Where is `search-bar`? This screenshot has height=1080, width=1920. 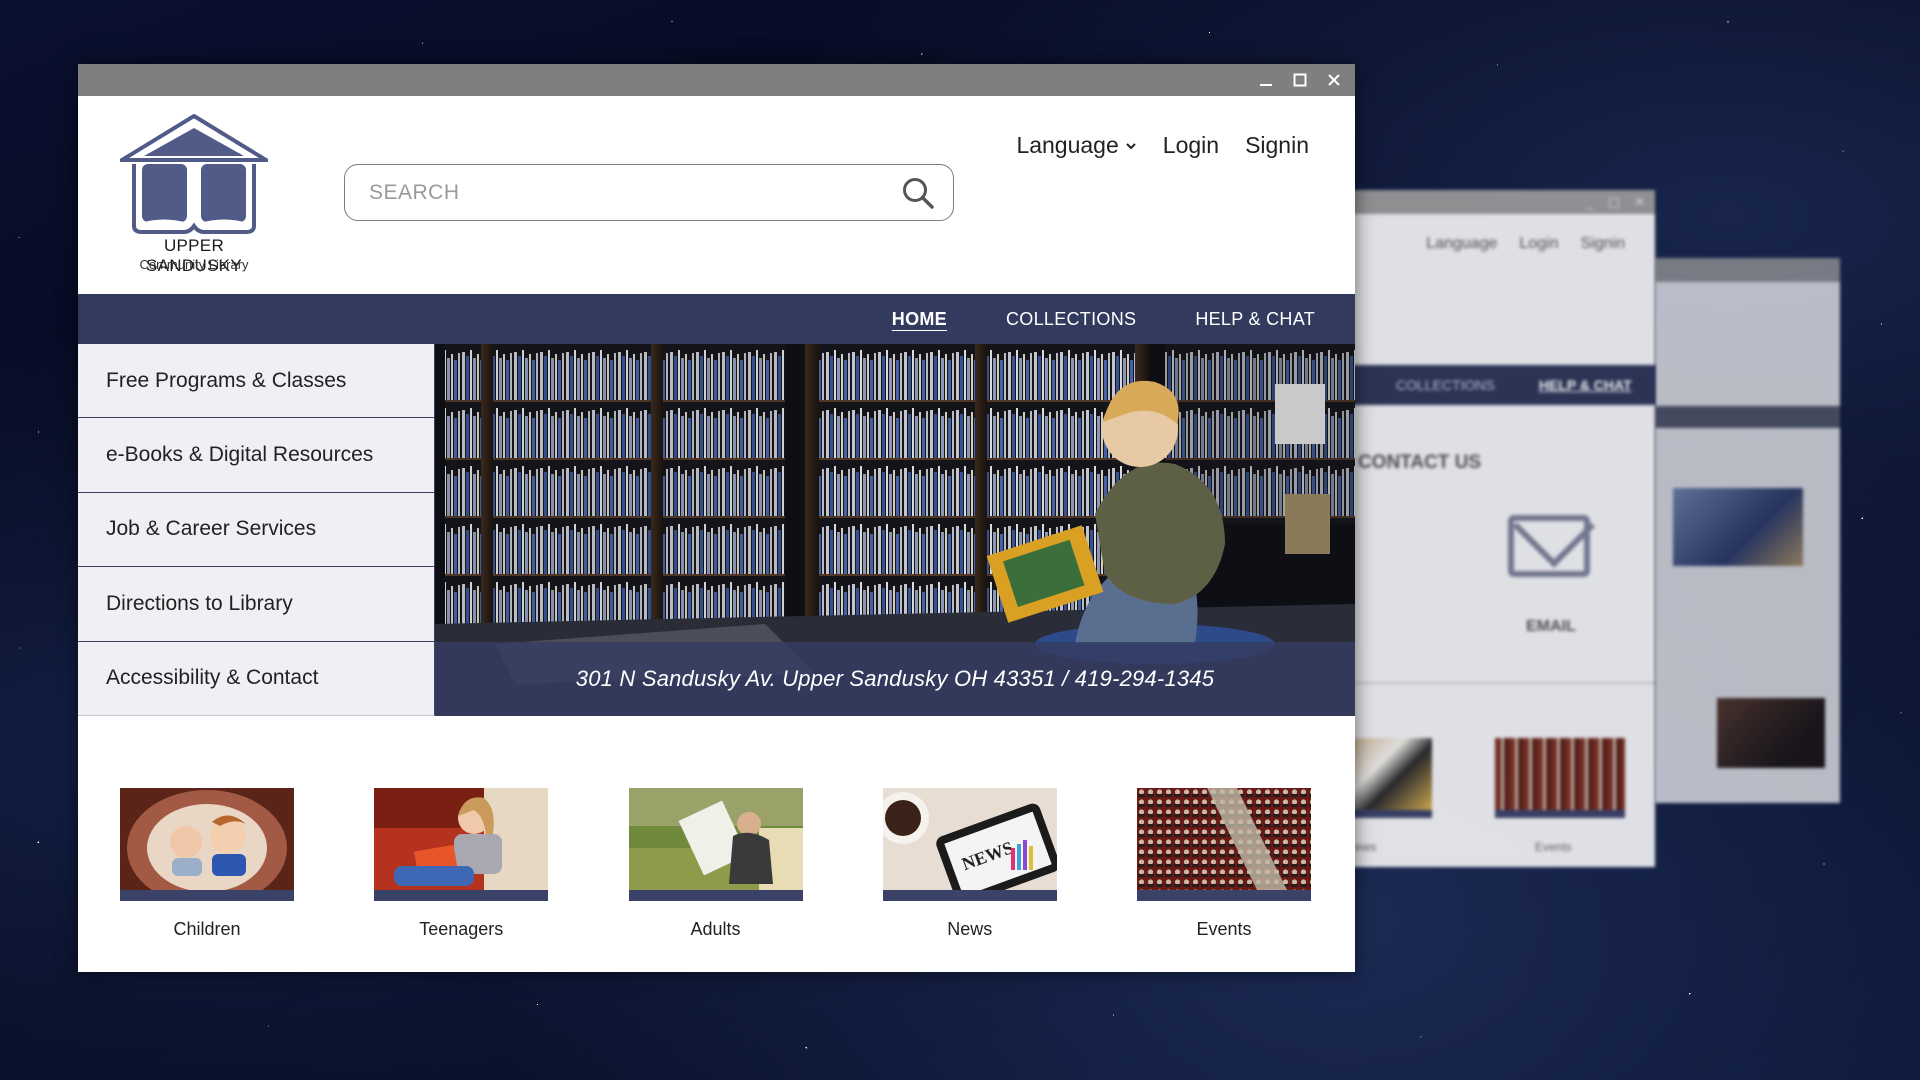 search-bar is located at coordinates (649, 192).